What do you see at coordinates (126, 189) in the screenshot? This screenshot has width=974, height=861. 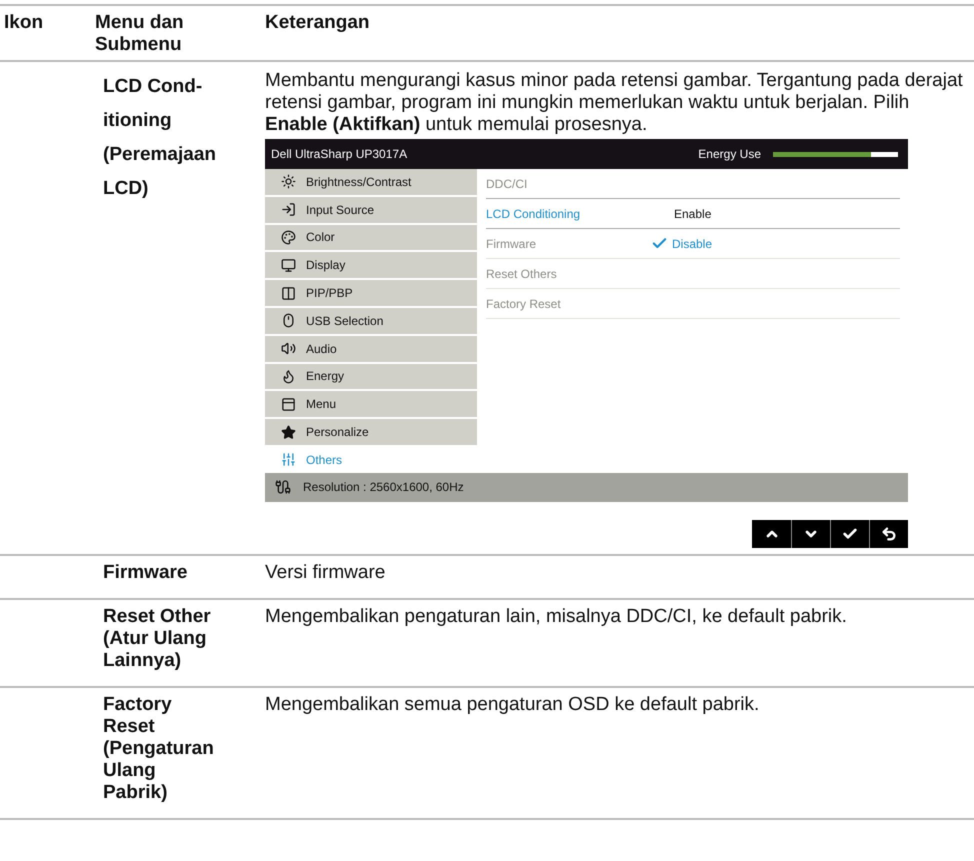 I see `menu-name: LCD)` at bounding box center [126, 189].